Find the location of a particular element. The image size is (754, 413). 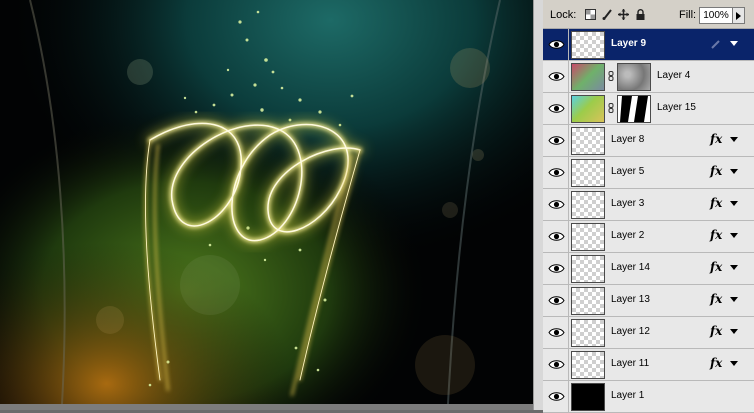

layer-name: Layer 5 is located at coordinates (628, 171).